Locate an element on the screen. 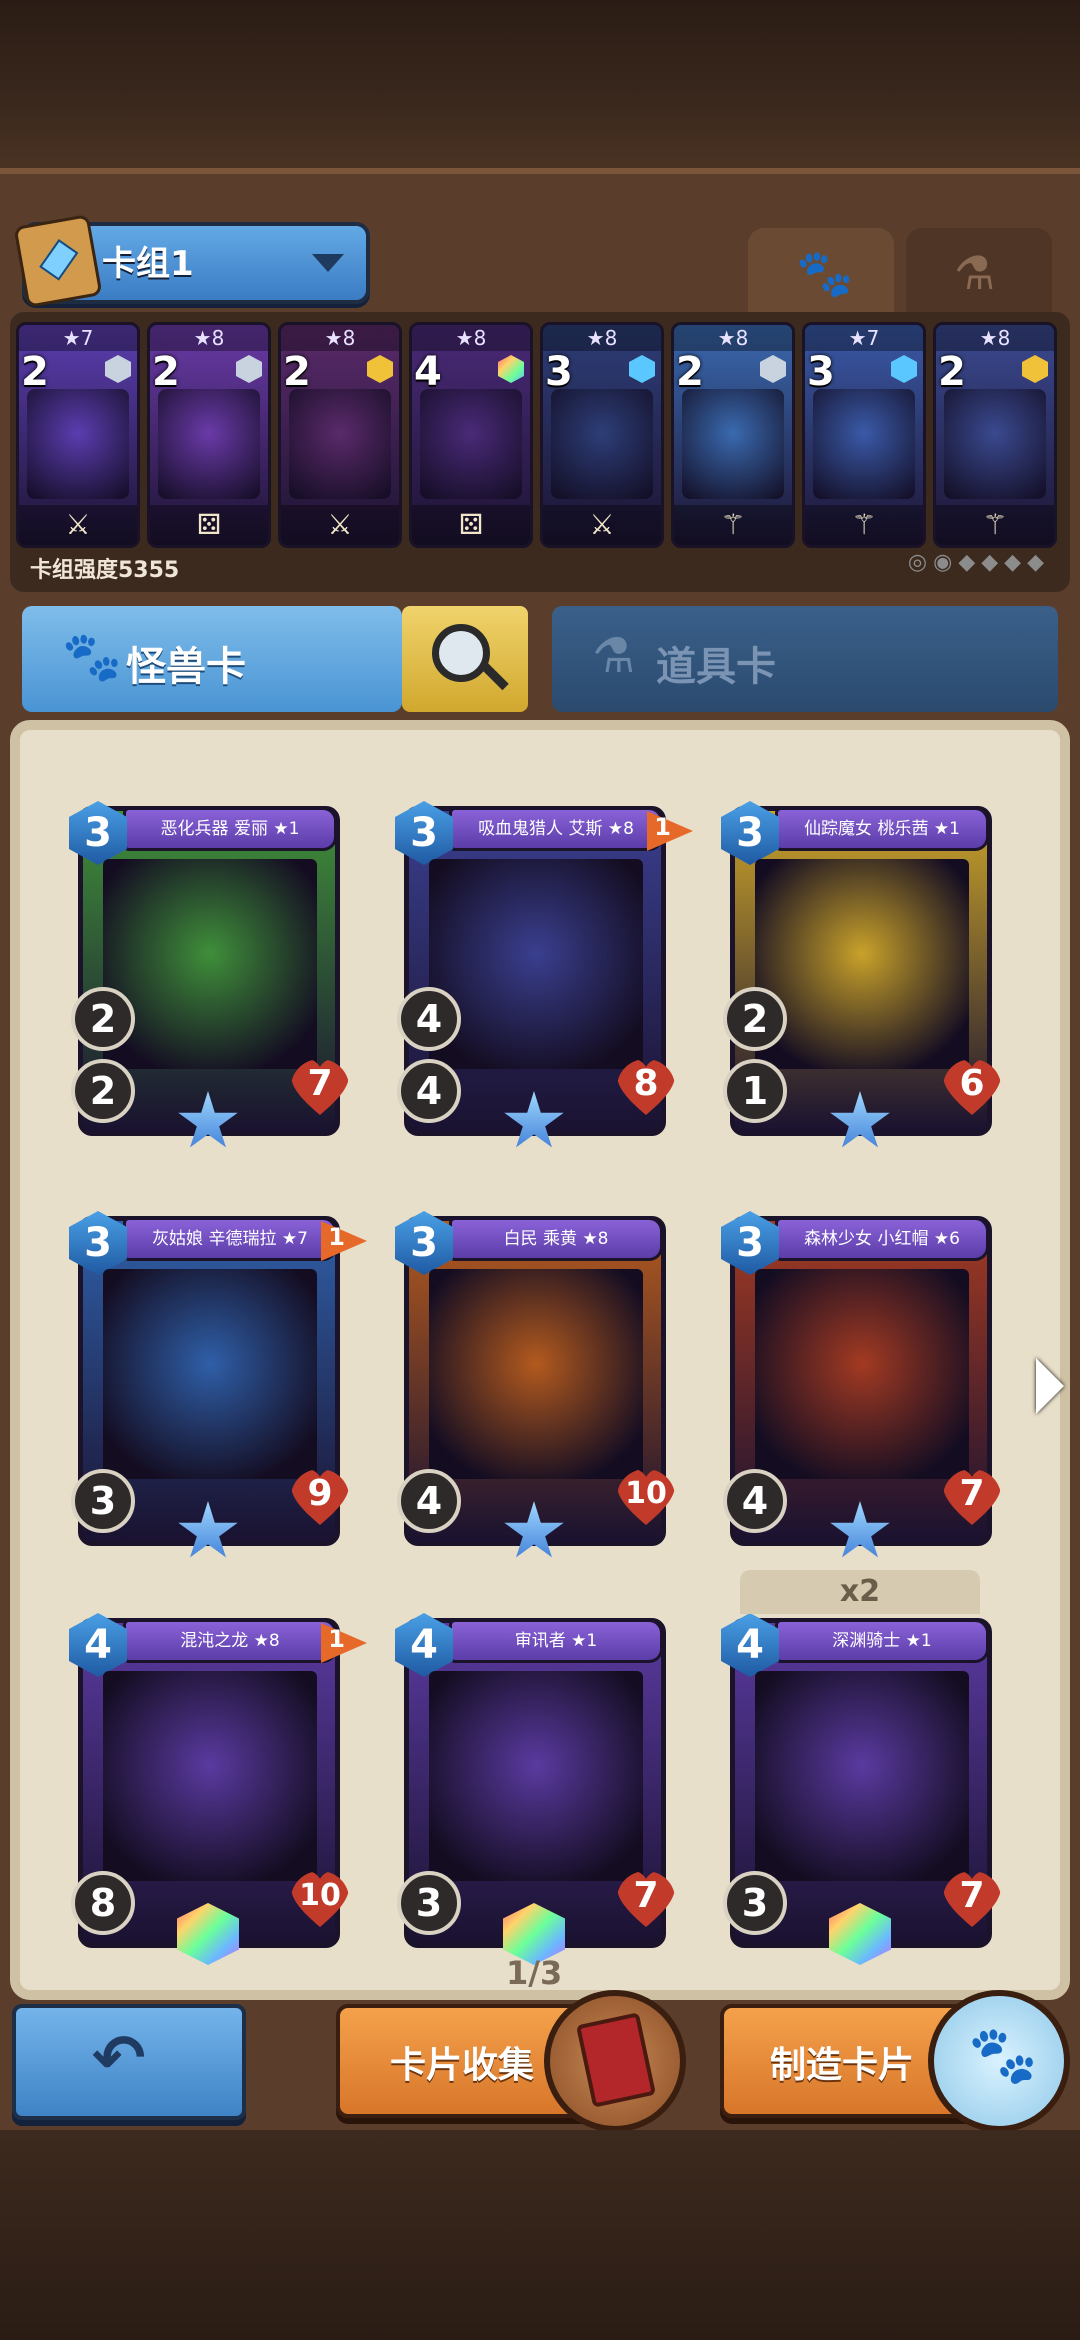 The image size is (1080, 2340). deck-name: 卡组1 is located at coordinates (148, 264).